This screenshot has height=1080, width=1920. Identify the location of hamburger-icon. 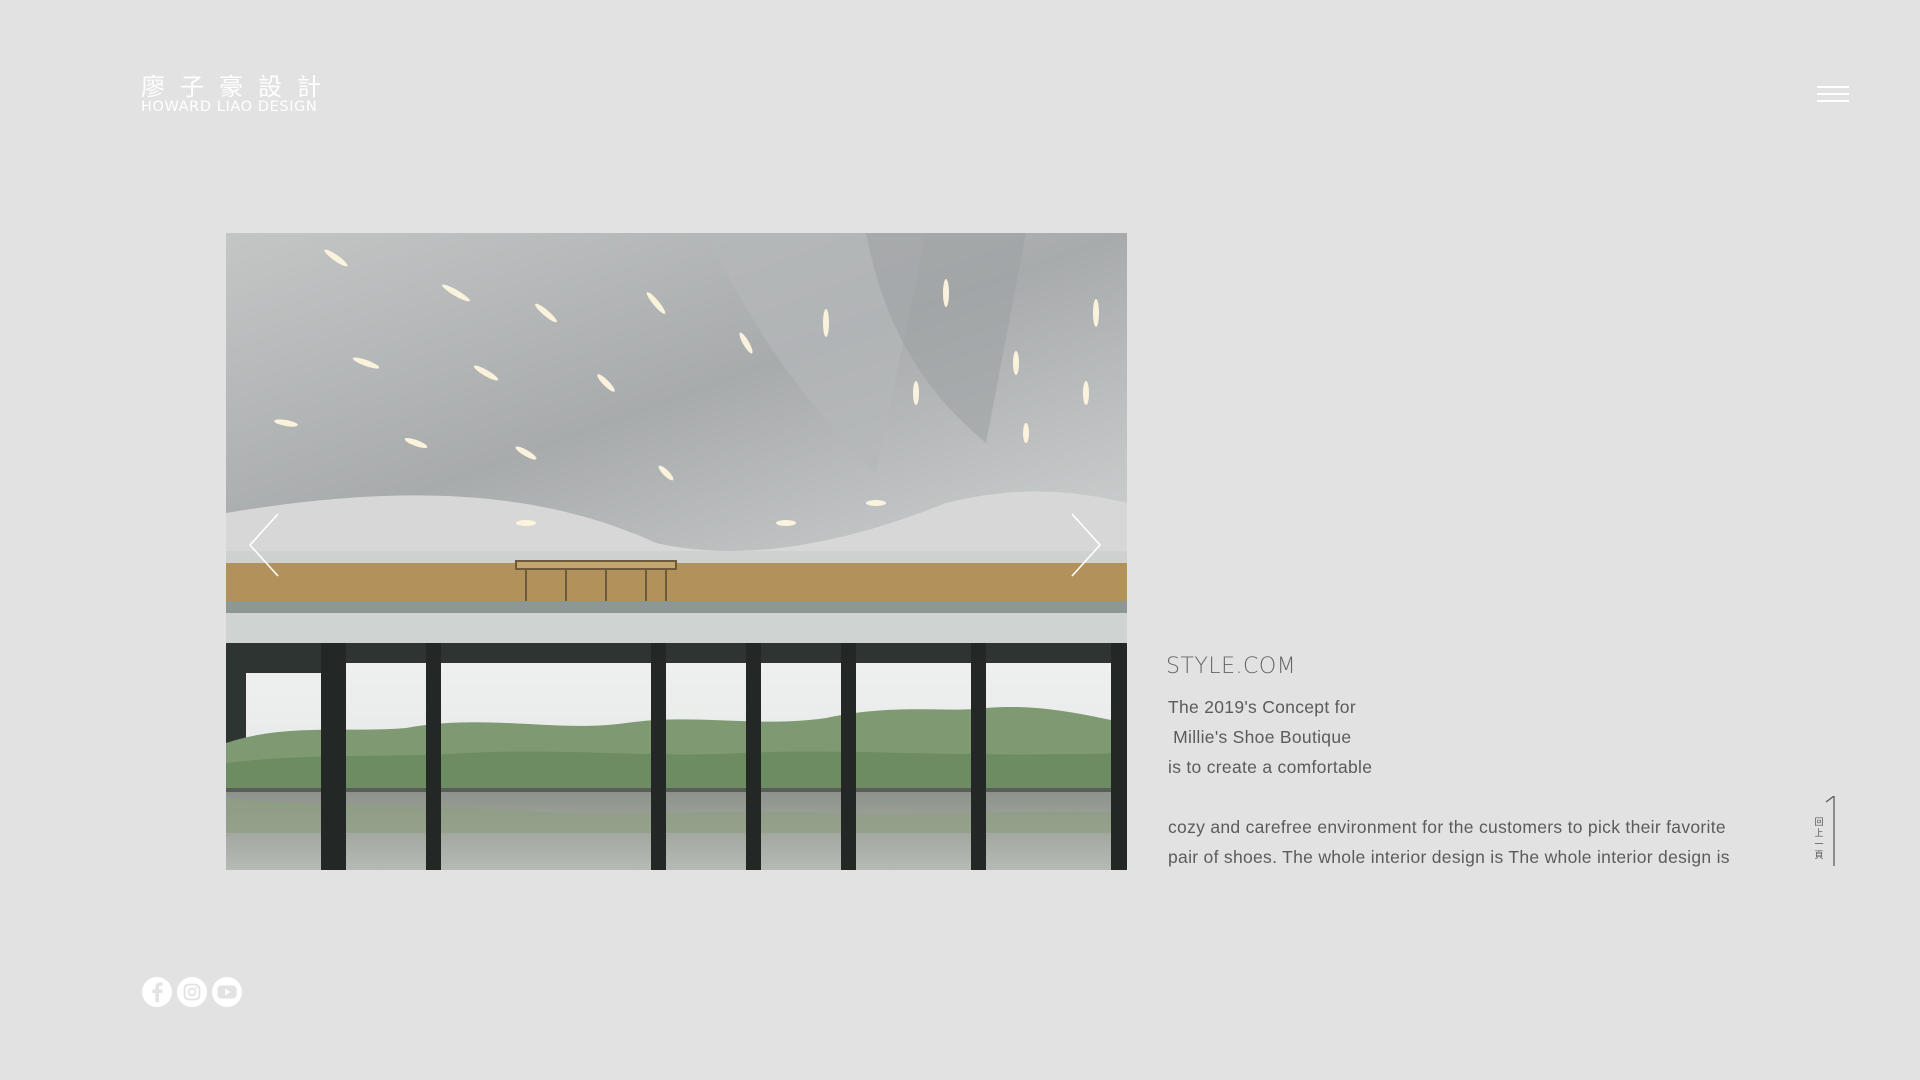
(1833, 96).